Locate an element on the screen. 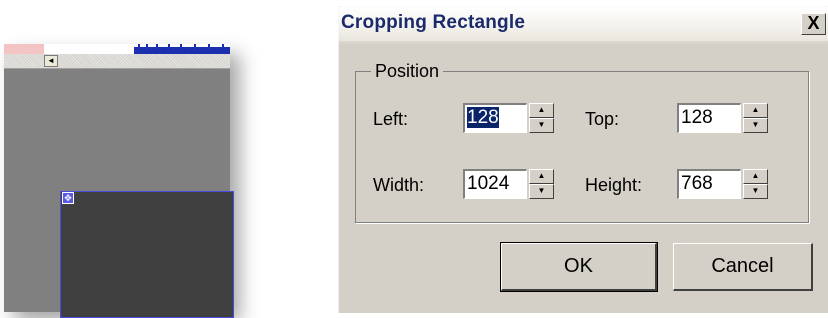 The image size is (828, 318). close-button: X is located at coordinates (813, 24).